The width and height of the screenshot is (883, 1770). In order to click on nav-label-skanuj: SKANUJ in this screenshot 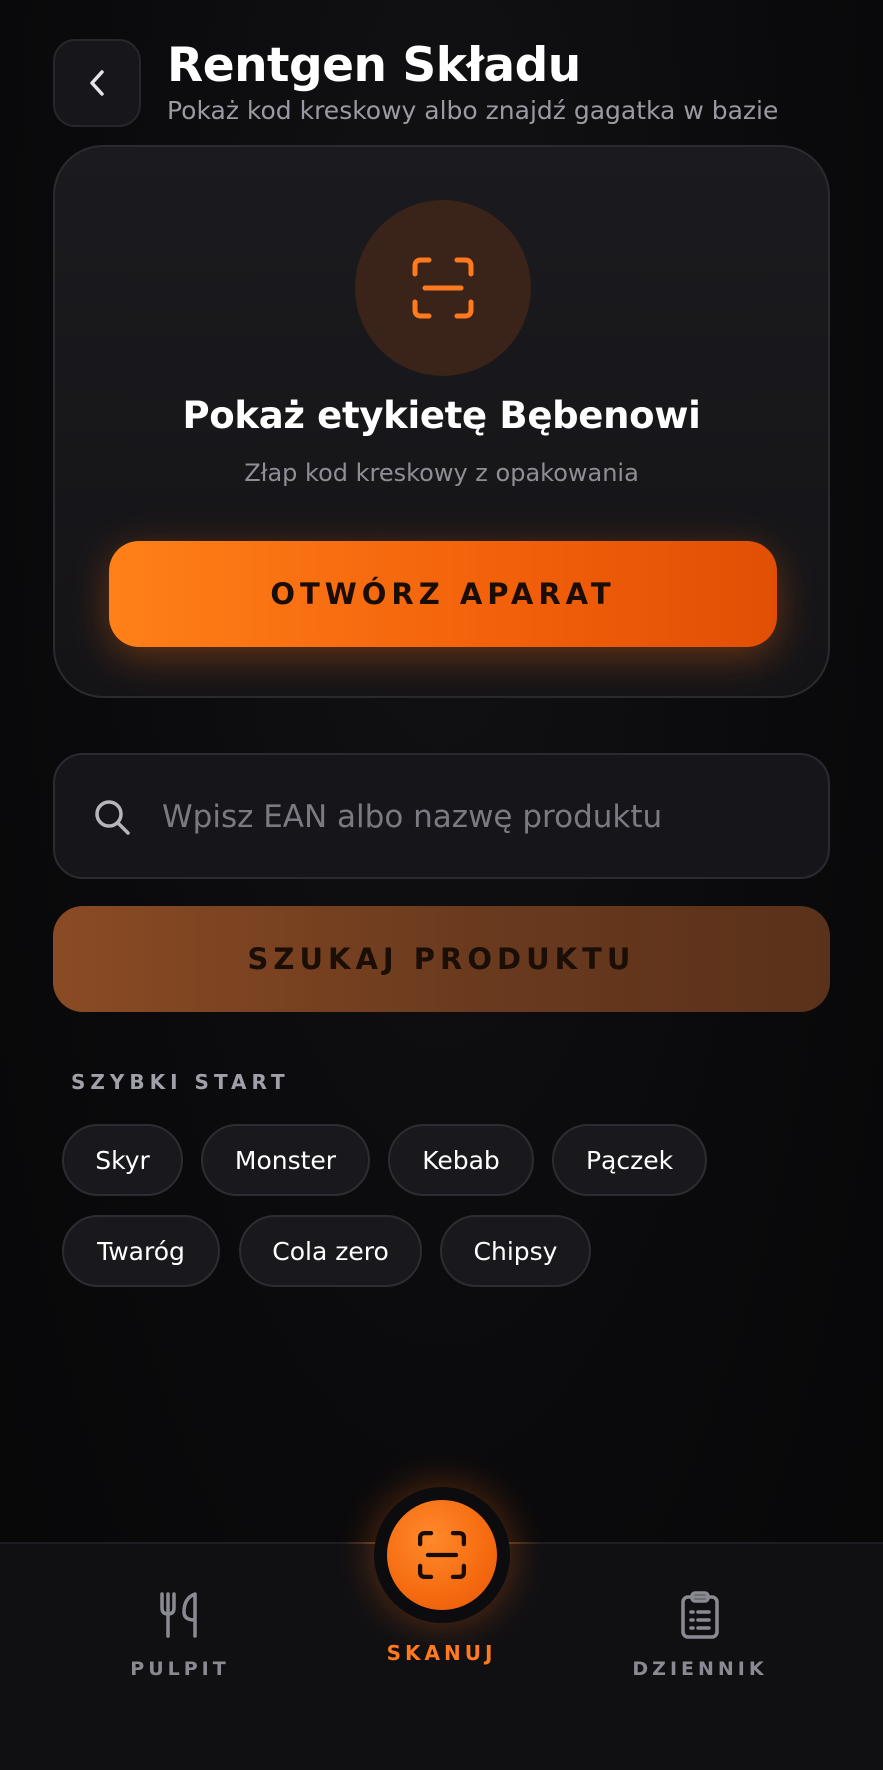, I will do `click(441, 1653)`.